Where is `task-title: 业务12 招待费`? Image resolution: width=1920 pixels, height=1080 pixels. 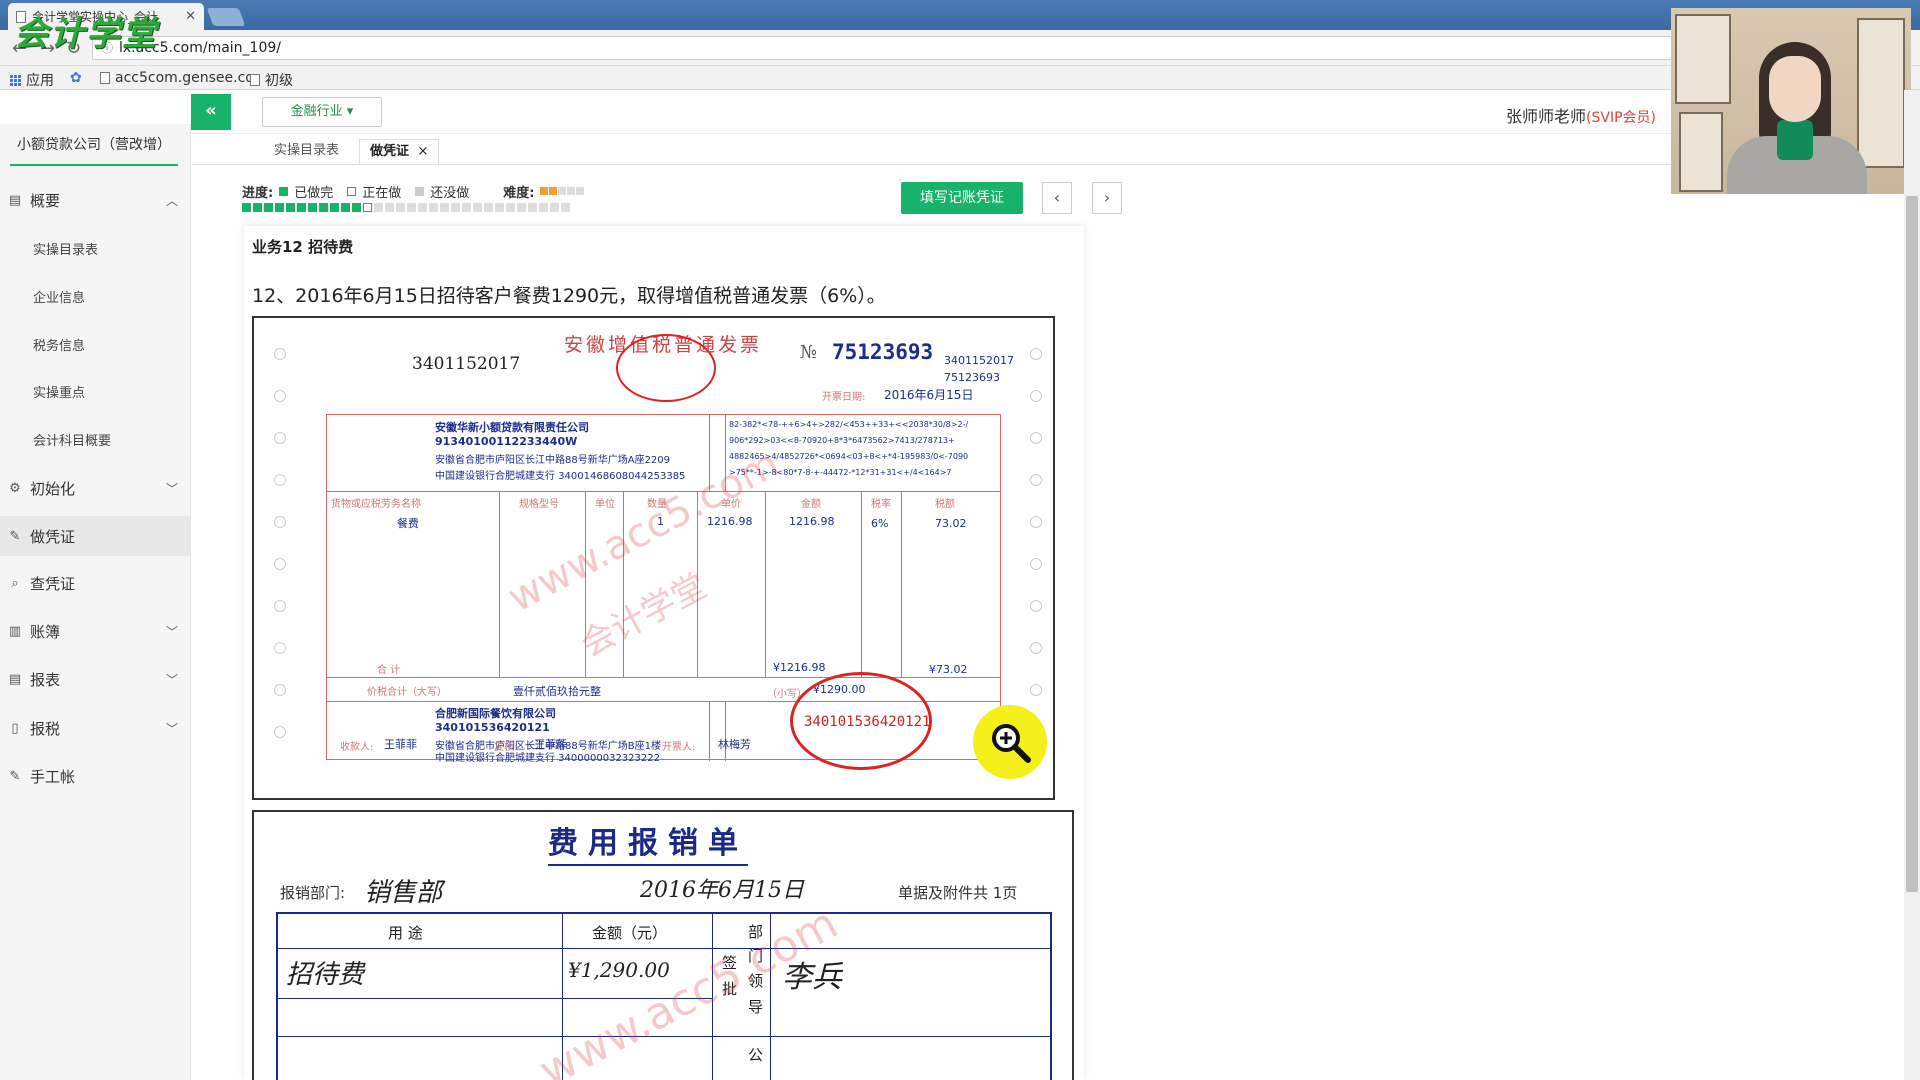 task-title: 业务12 招待费 is located at coordinates (303, 247).